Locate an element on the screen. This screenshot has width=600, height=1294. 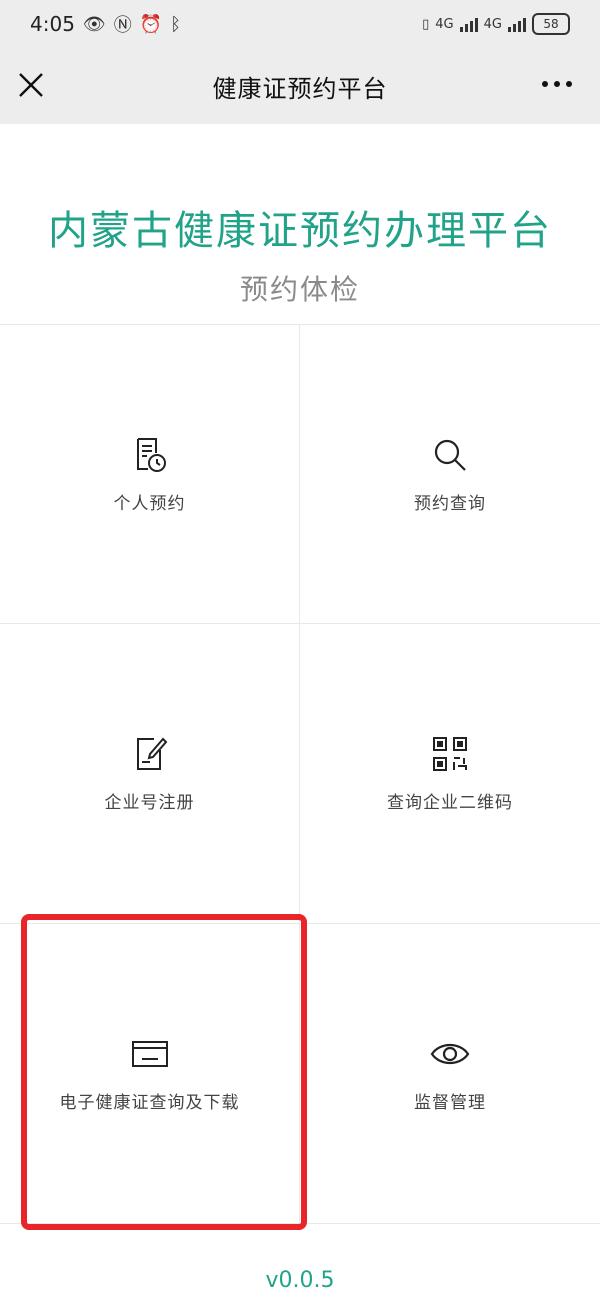
menu-enterprise-register: 企业号注册 is located at coordinates (150, 774).